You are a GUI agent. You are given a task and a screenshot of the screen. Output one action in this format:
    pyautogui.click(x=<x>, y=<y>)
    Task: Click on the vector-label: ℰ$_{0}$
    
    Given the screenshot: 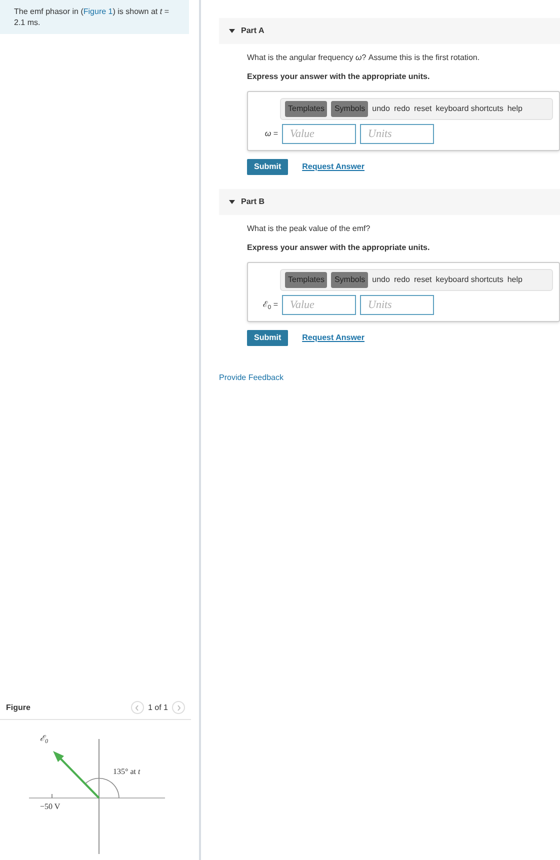 What is the action you would take?
    pyautogui.click(x=44, y=739)
    